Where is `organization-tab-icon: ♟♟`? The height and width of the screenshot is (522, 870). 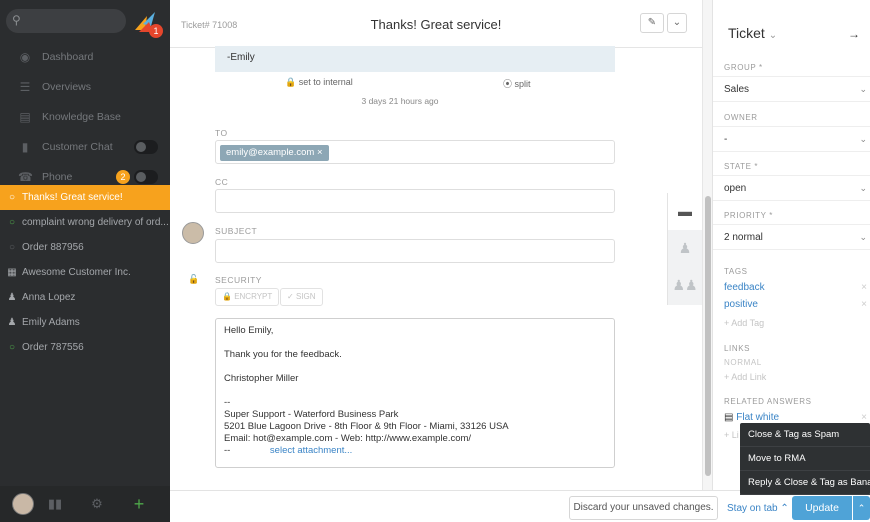
organization-tab-icon: ♟♟ is located at coordinates (685, 285).